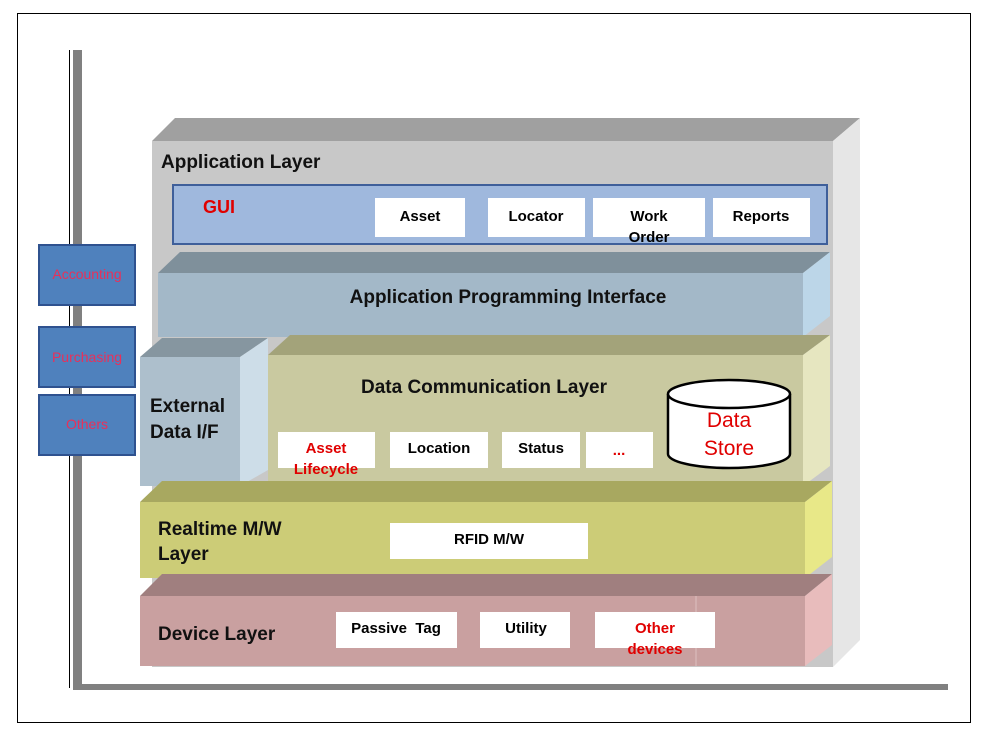 The height and width of the screenshot is (749, 1004). I want to click on rfid-mw-label: RFID M/W, so click(489, 539).